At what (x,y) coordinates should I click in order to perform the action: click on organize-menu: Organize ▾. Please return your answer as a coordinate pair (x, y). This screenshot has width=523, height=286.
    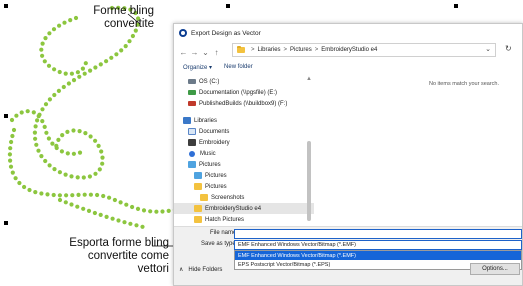
    Looking at the image, I should click on (197, 67).